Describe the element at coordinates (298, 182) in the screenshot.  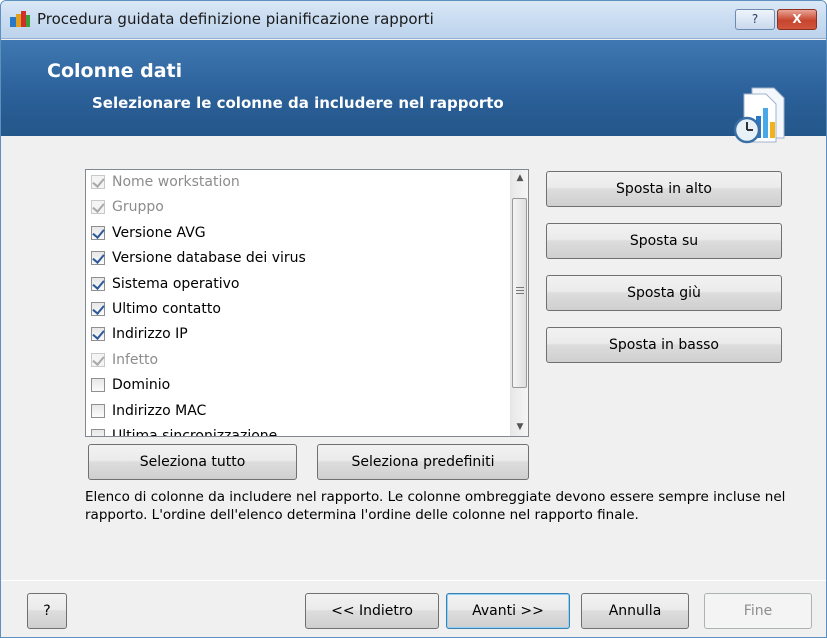
I see `column-list-item: Nome workstation` at that location.